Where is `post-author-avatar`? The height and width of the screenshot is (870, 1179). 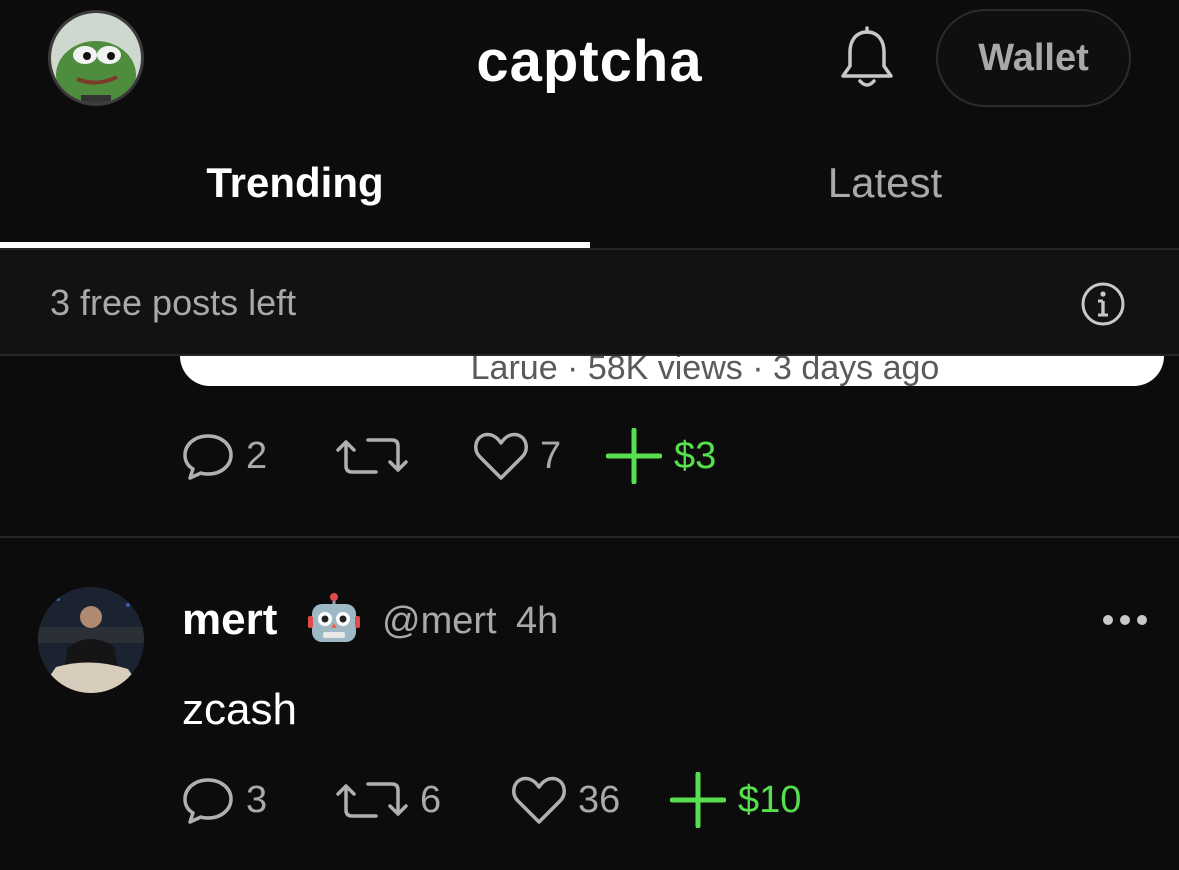 post-author-avatar is located at coordinates (91, 640).